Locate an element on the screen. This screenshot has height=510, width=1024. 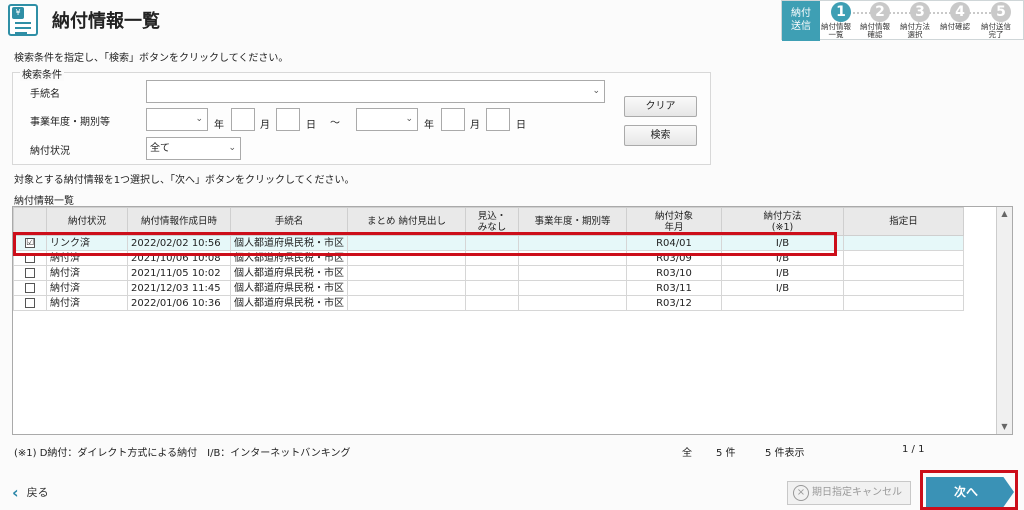
status-select: 全て ⌄ is located at coordinates (193, 148).